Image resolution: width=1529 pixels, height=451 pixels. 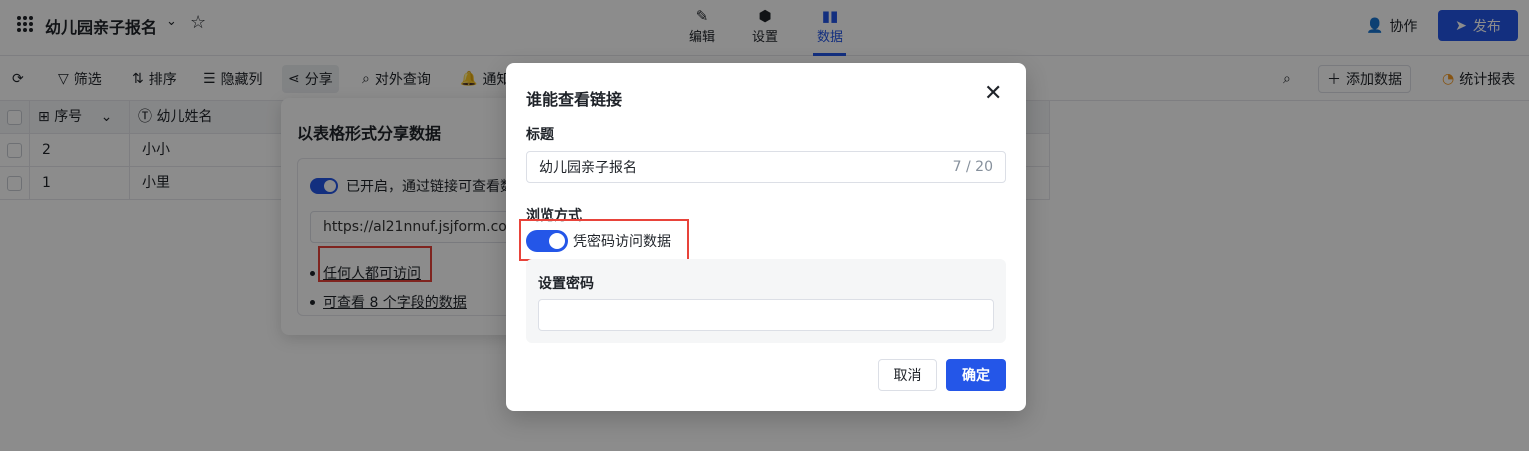 I want to click on cancel-button: 取消, so click(x=907, y=375).